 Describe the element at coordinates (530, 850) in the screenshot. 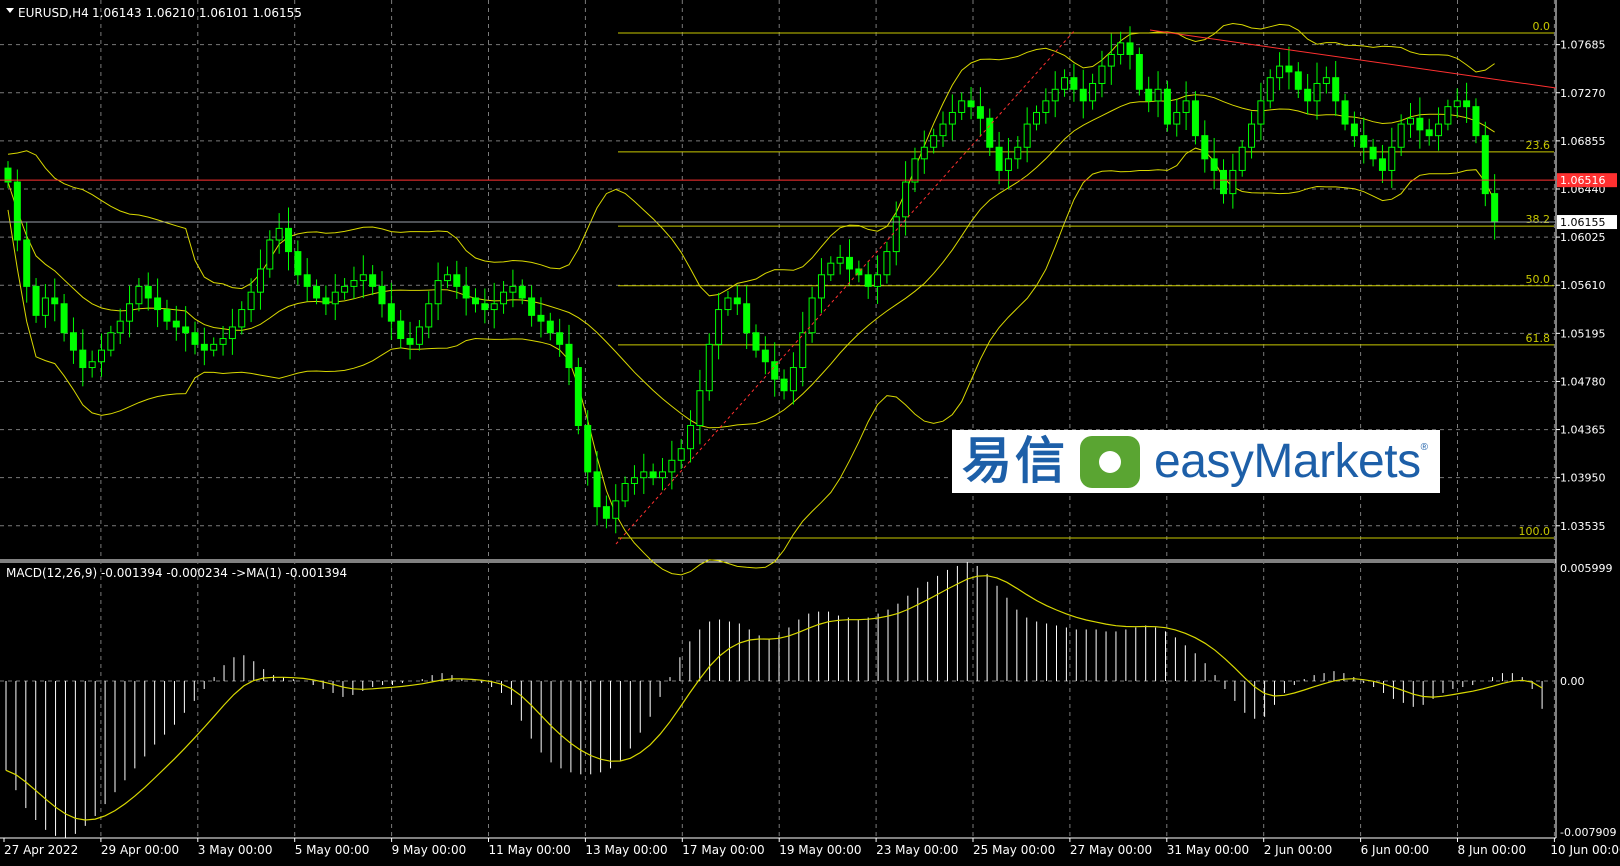

I see `time-tick-label: 11 May 00:00` at that location.